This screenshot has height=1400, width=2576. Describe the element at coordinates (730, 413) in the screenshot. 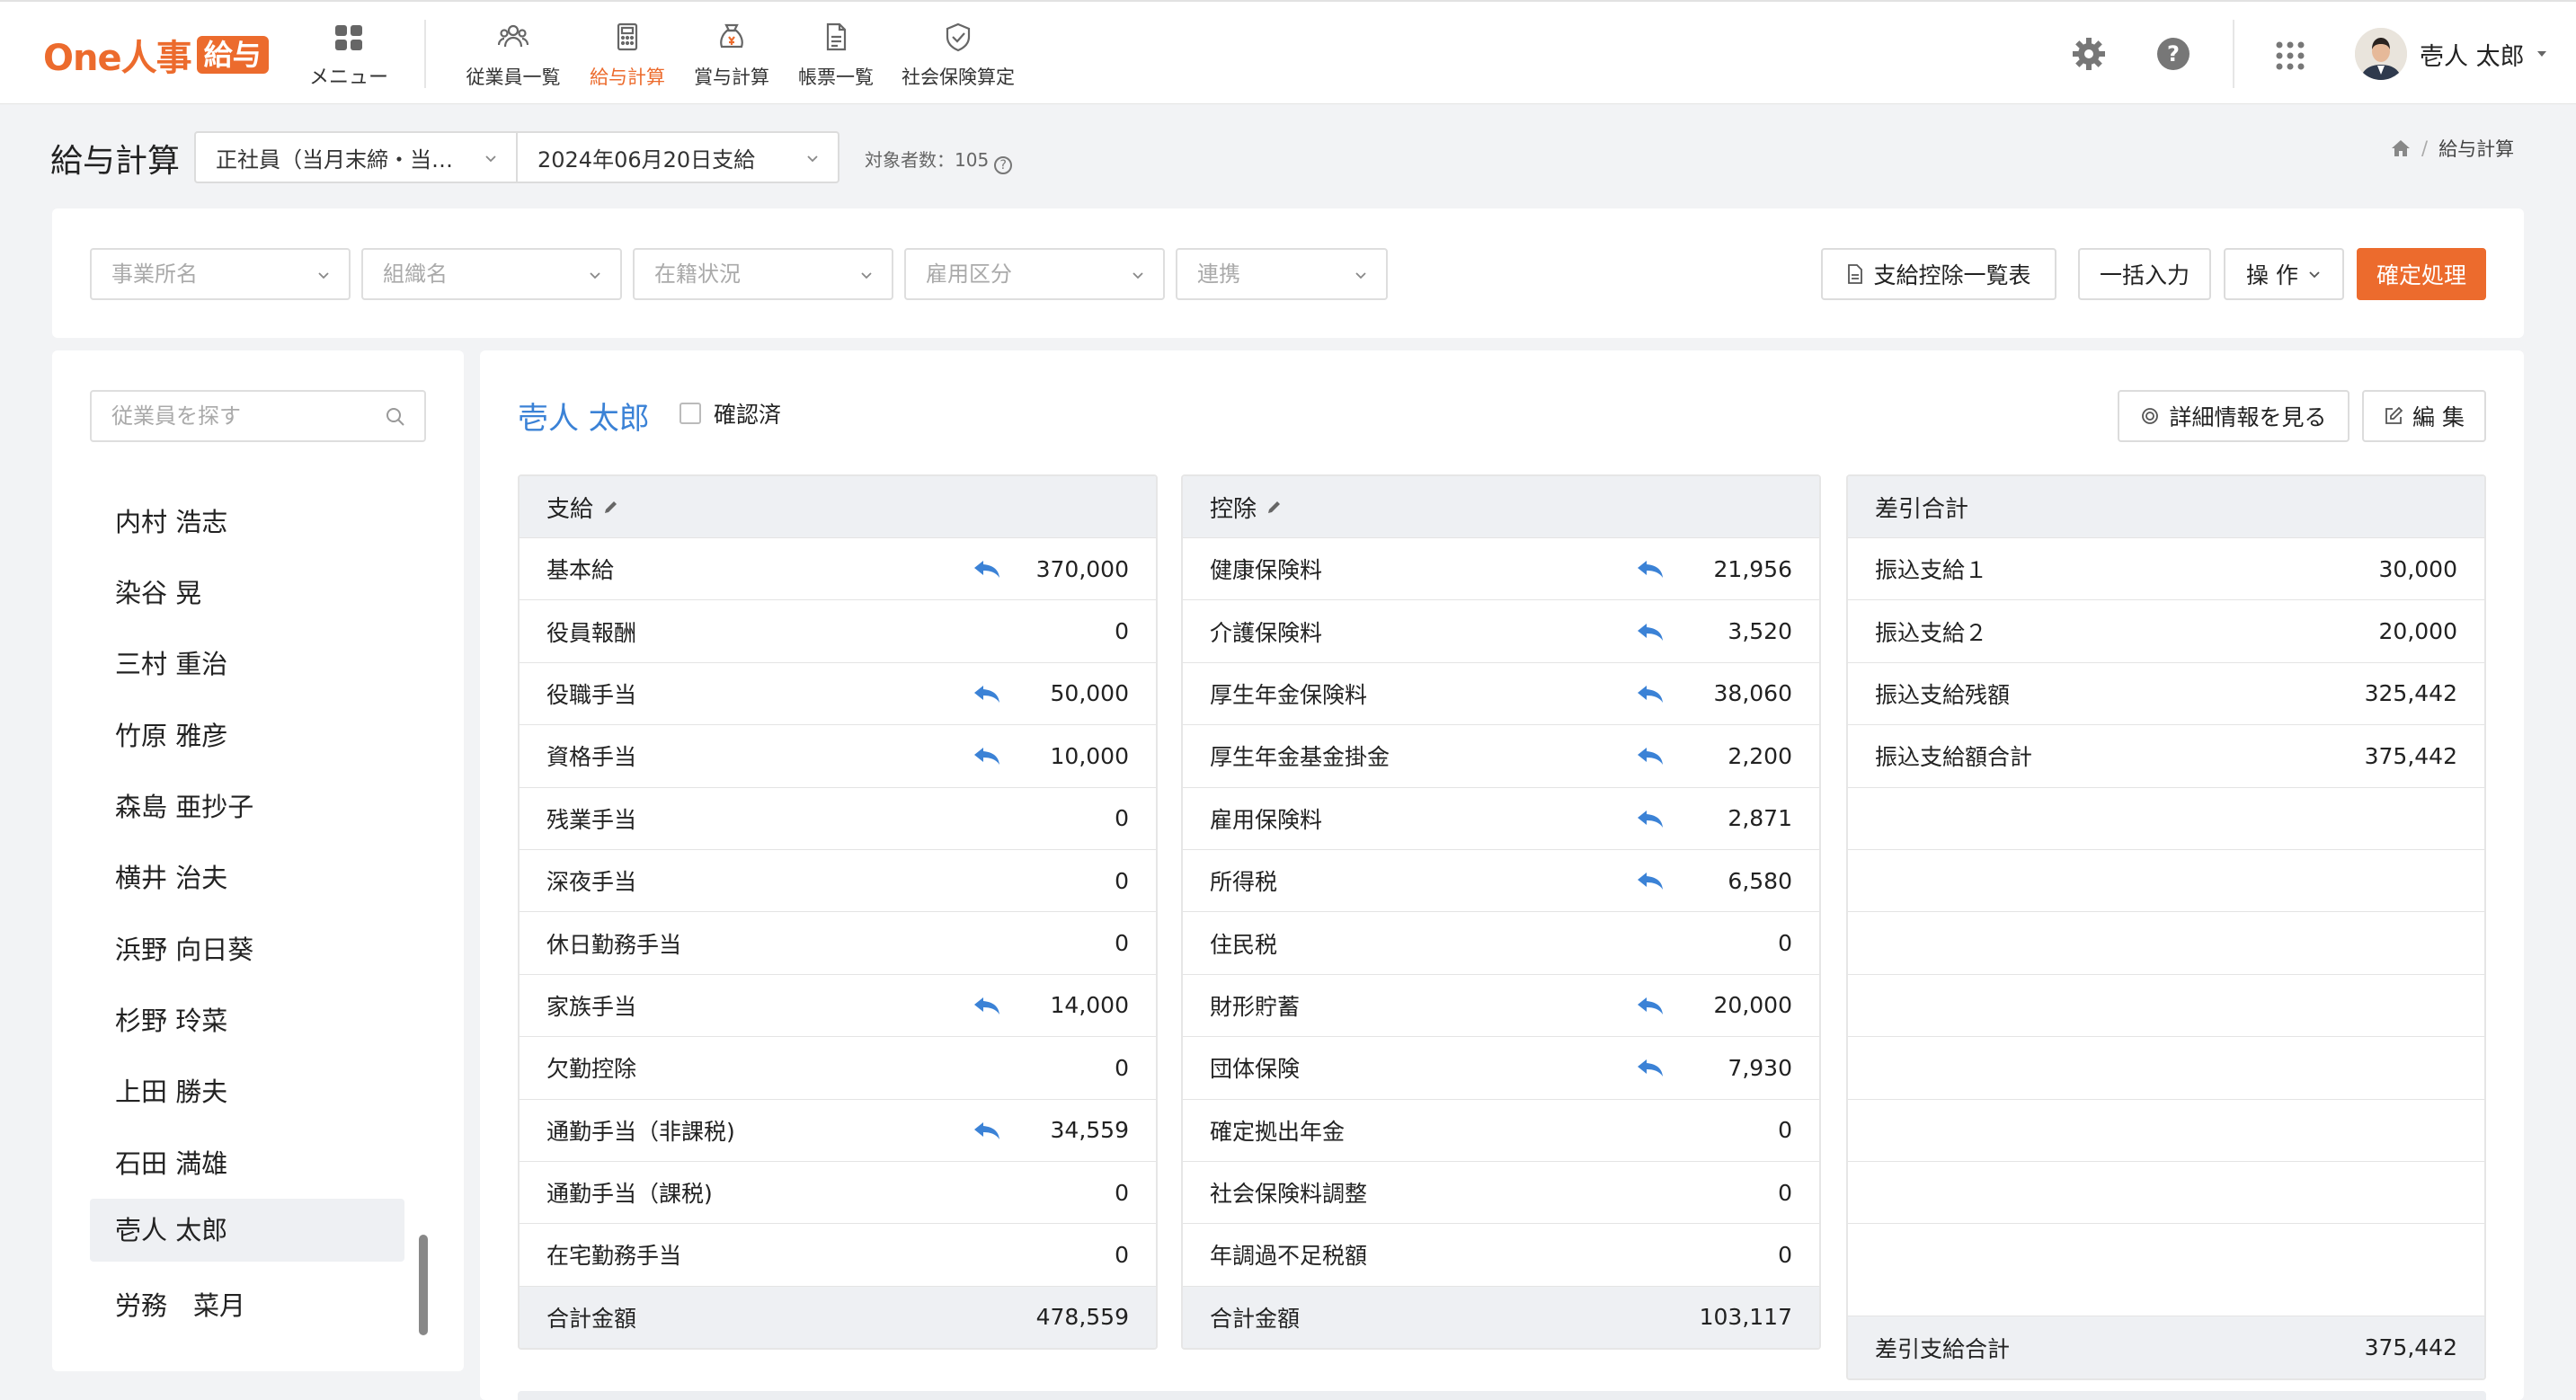

I see `confirmed-toggle: 確認済` at that location.